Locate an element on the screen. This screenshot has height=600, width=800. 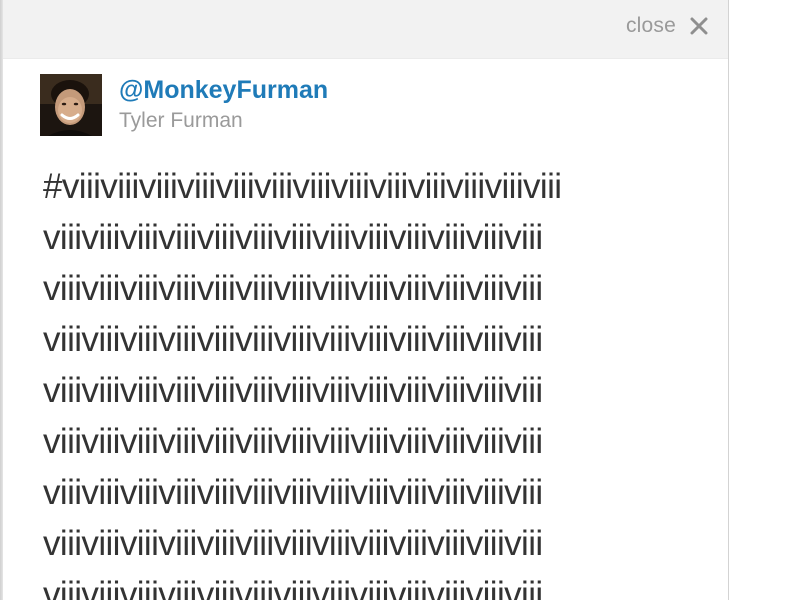
close-label: close is located at coordinates (651, 26).